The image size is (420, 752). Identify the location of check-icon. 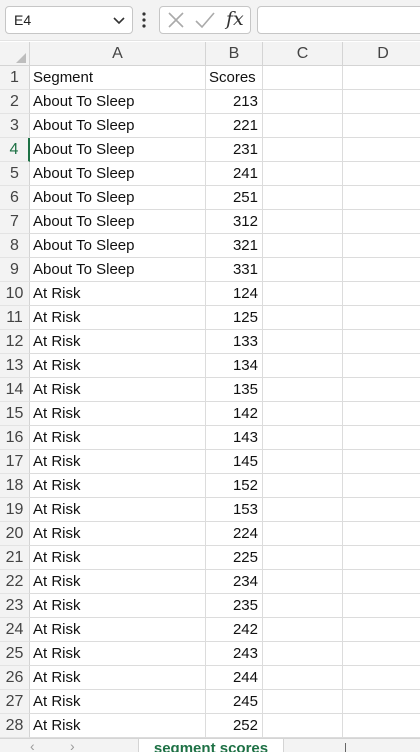
(205, 22).